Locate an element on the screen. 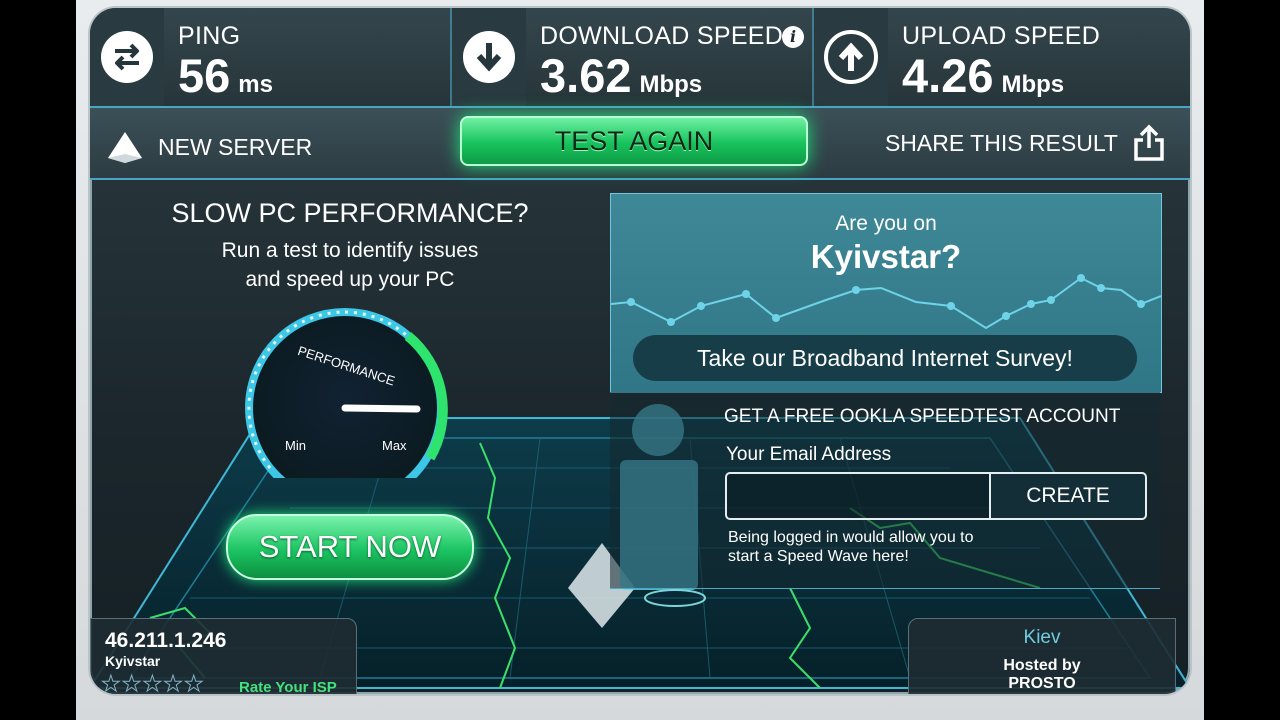 Image resolution: width=1280 pixels, height=720 pixels. share-icon is located at coordinates (1149, 142).